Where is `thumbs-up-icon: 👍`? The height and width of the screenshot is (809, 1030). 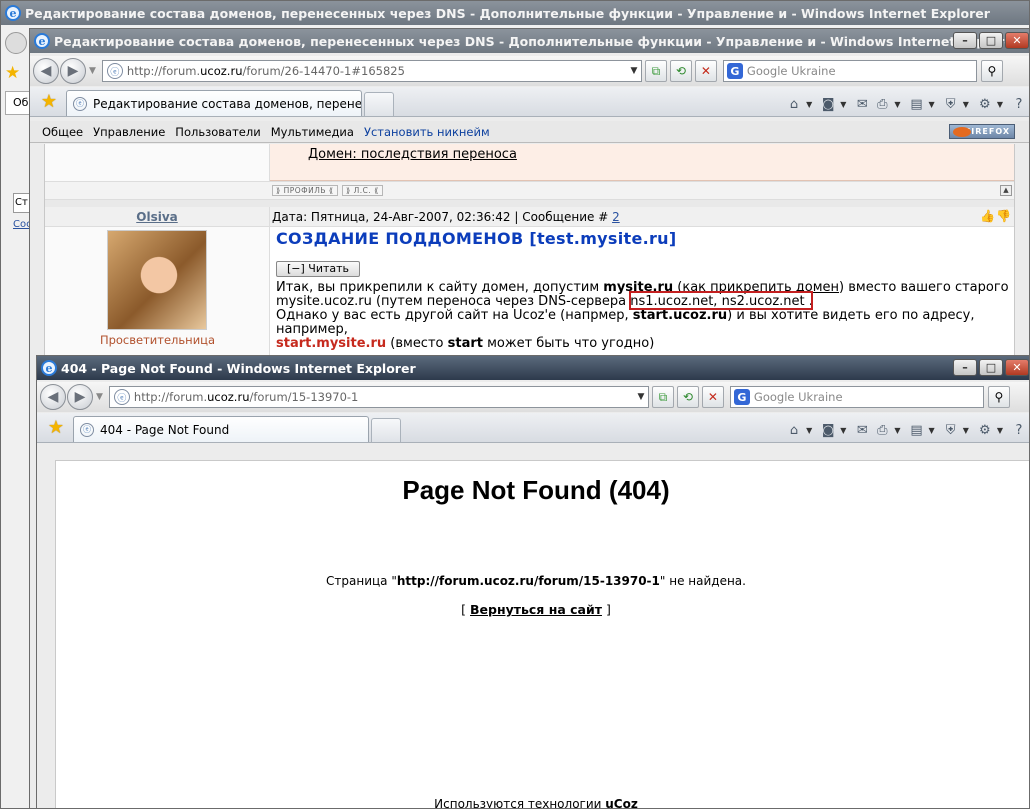 thumbs-up-icon: 👍 is located at coordinates (987, 216).